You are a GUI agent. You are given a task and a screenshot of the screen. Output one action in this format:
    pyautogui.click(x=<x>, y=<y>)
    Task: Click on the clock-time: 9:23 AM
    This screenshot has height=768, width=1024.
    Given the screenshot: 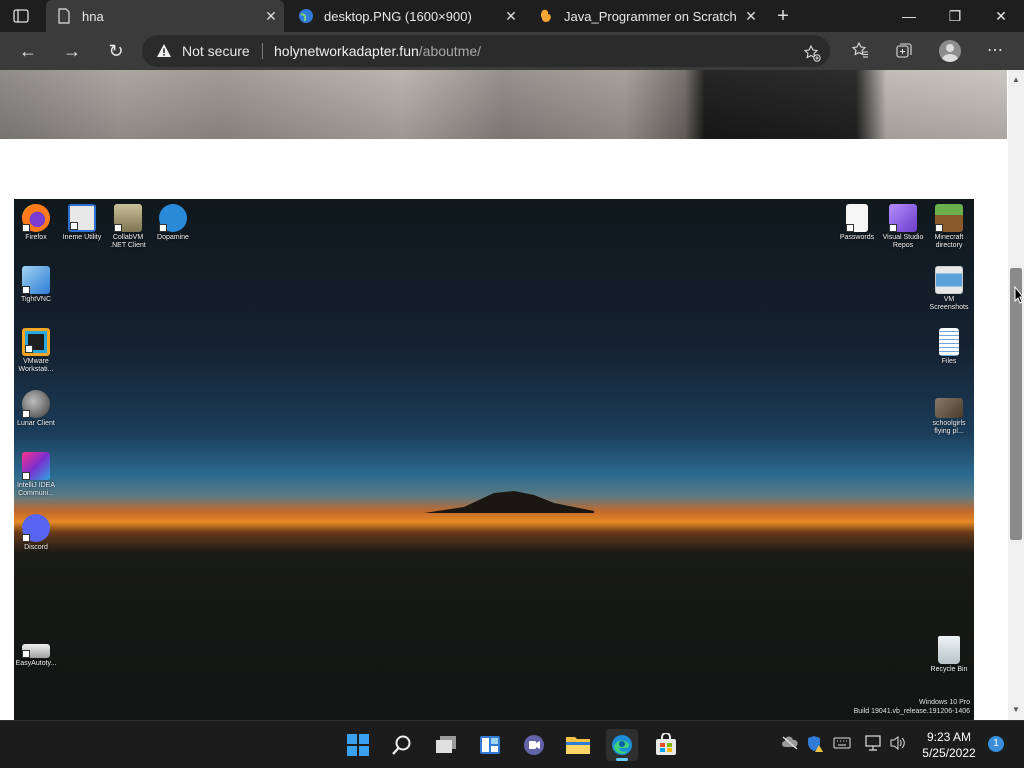 What is the action you would take?
    pyautogui.click(x=949, y=737)
    